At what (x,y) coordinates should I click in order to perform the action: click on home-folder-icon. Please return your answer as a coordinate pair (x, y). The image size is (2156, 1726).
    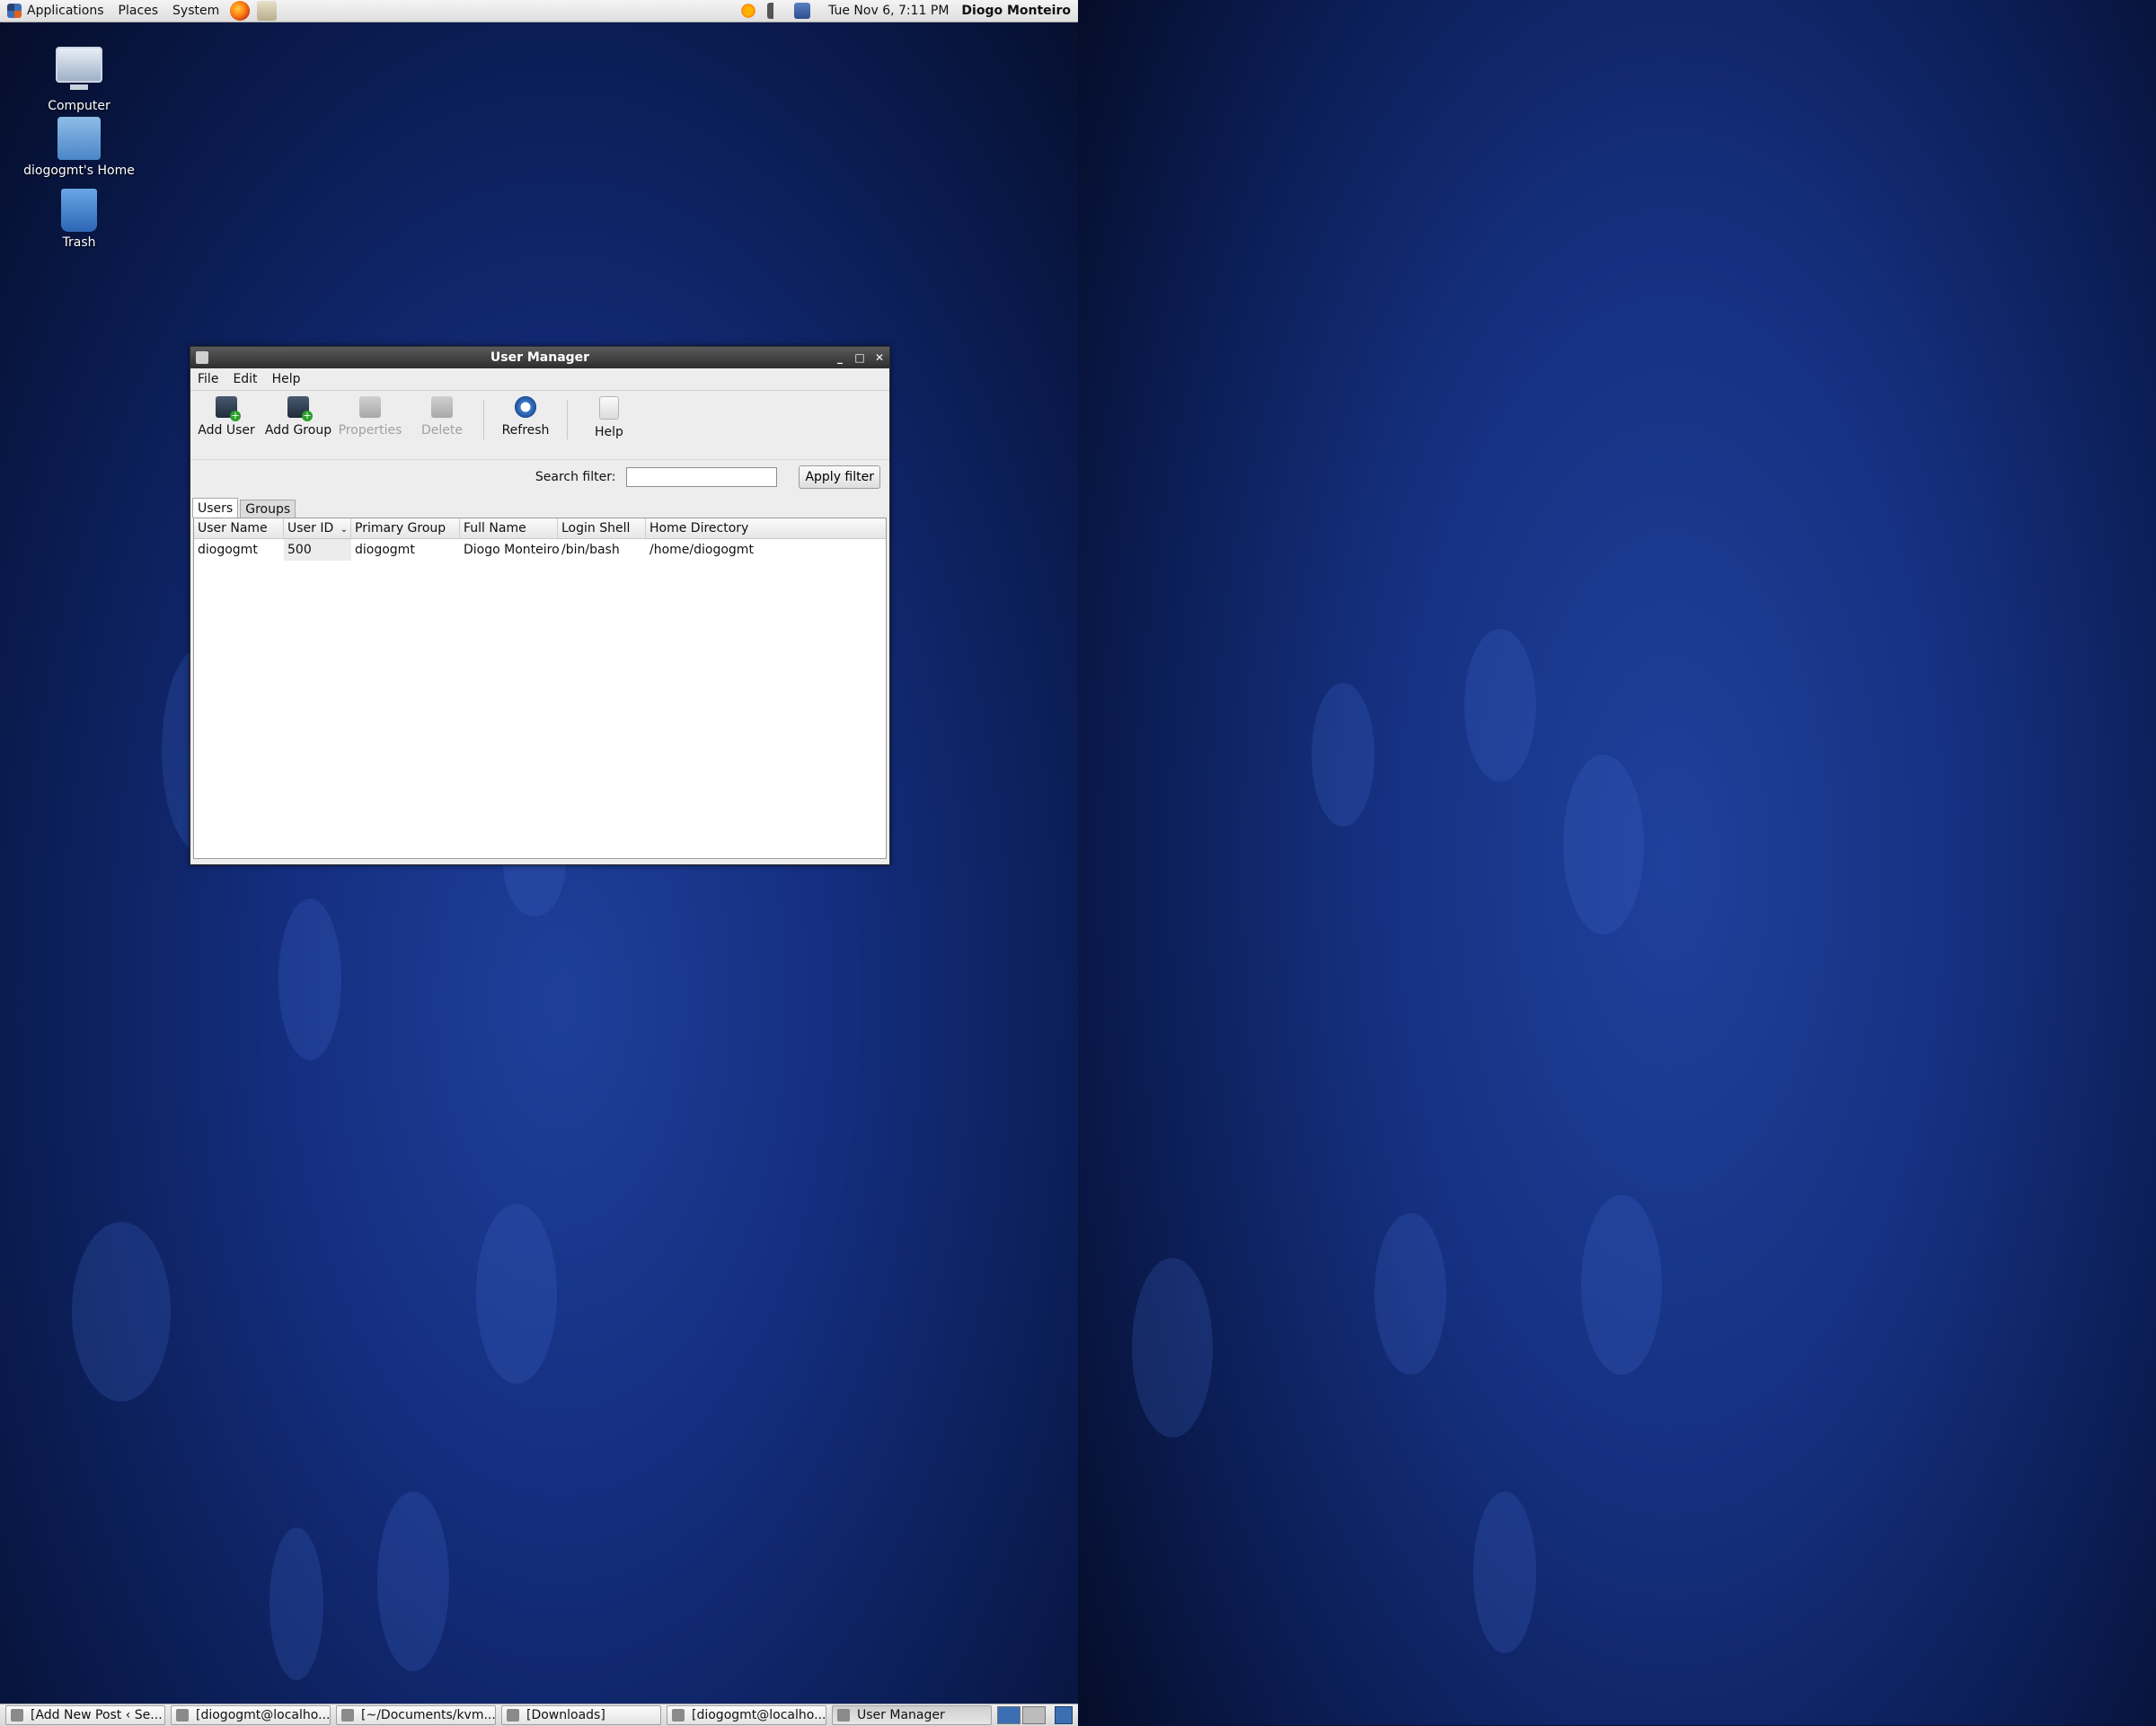
    Looking at the image, I should click on (79, 138).